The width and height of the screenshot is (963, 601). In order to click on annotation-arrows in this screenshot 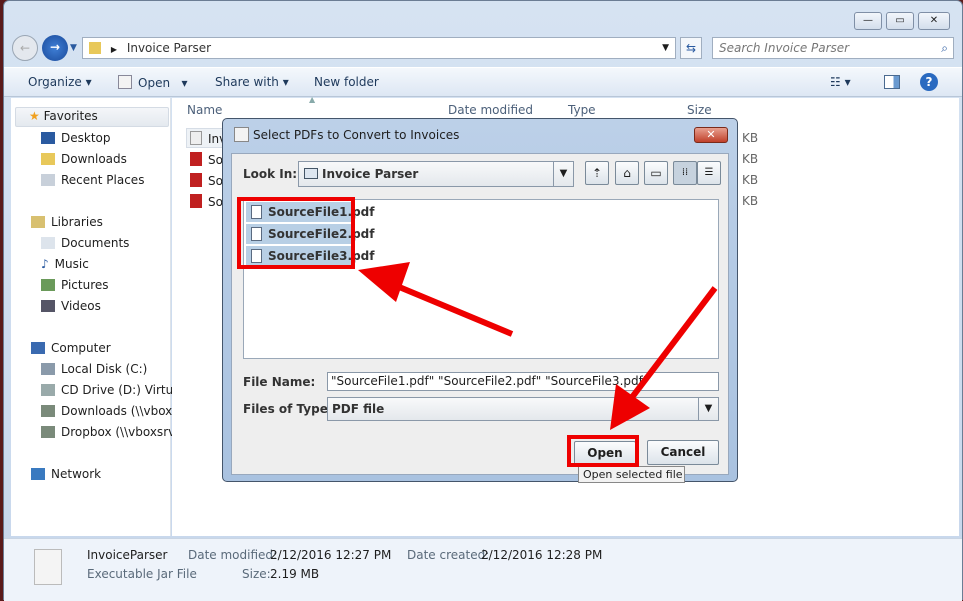, I will do `click(538, 346)`.